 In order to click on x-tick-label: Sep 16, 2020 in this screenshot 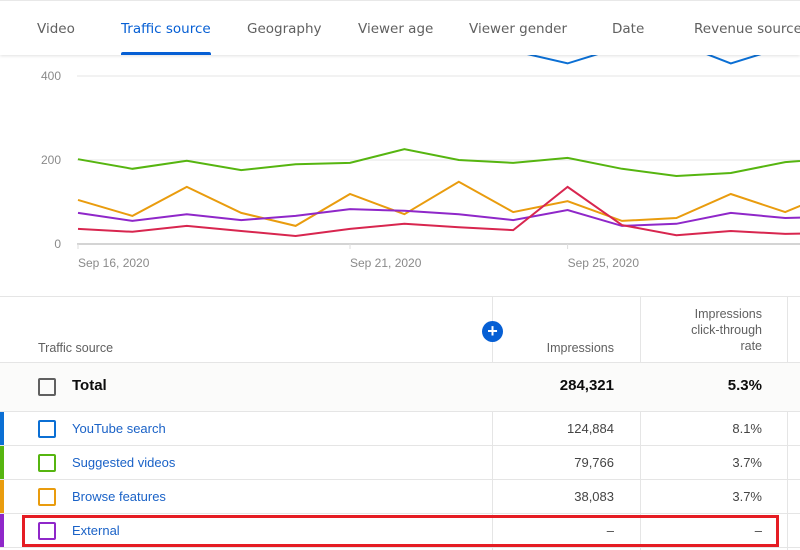, I will do `click(114, 263)`.